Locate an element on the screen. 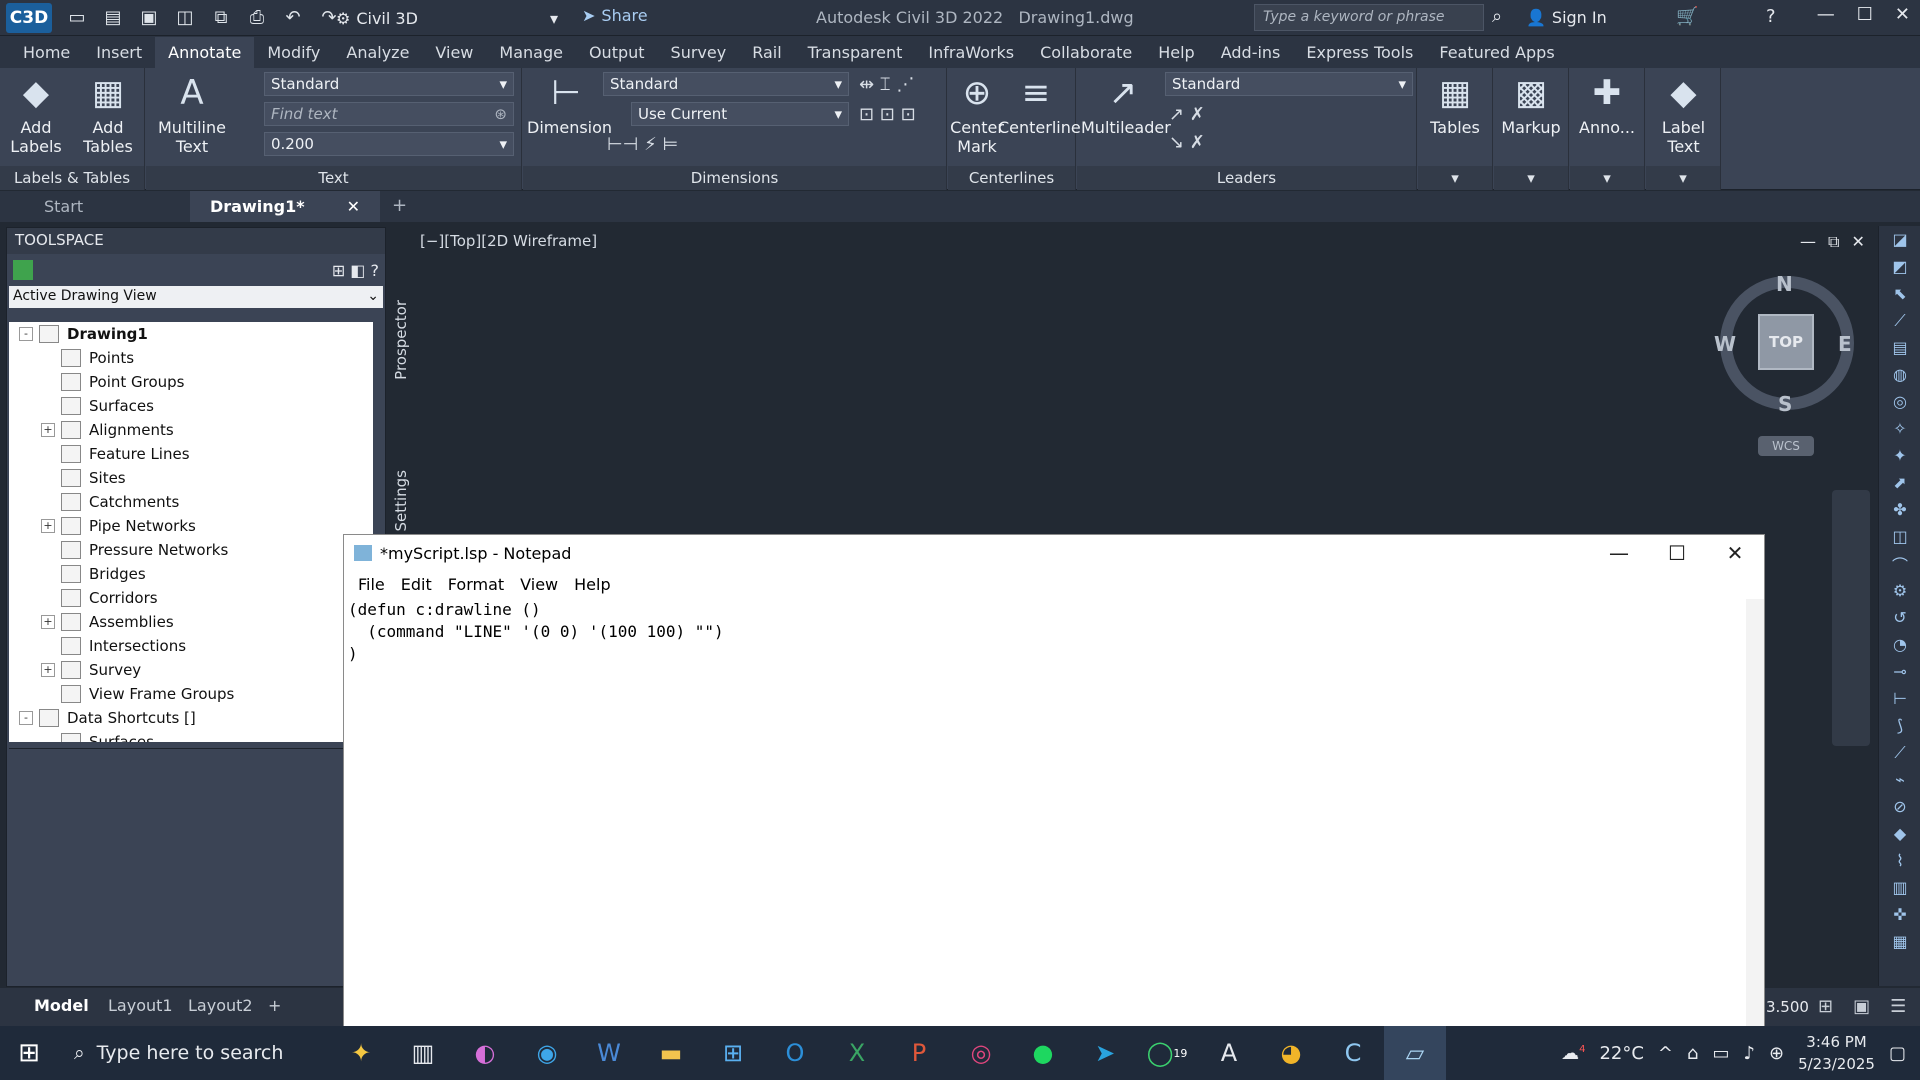 The width and height of the screenshot is (1920, 1080). store-icon: ⊞ is located at coordinates (733, 1053).